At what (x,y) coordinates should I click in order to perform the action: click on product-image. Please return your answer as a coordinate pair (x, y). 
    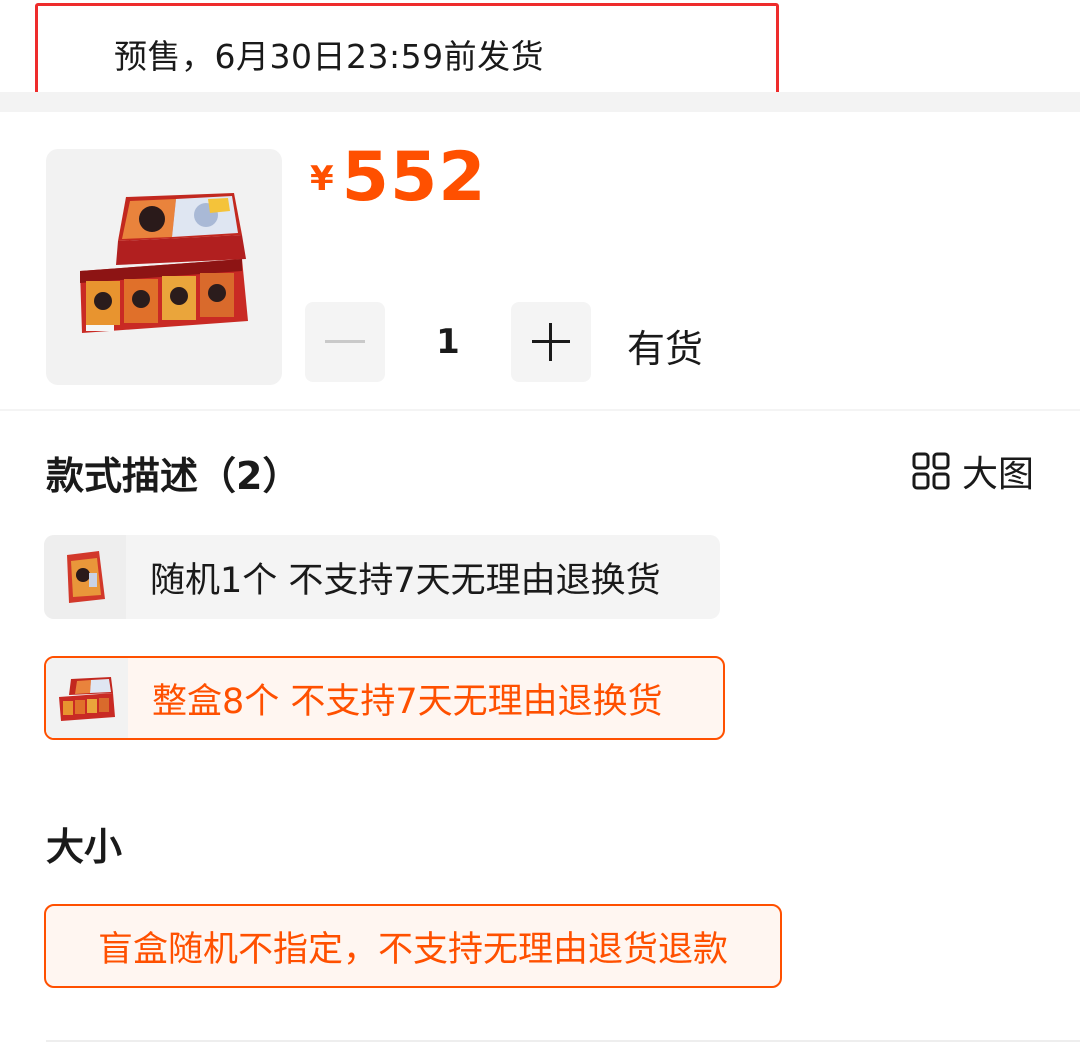
    Looking at the image, I should click on (164, 267).